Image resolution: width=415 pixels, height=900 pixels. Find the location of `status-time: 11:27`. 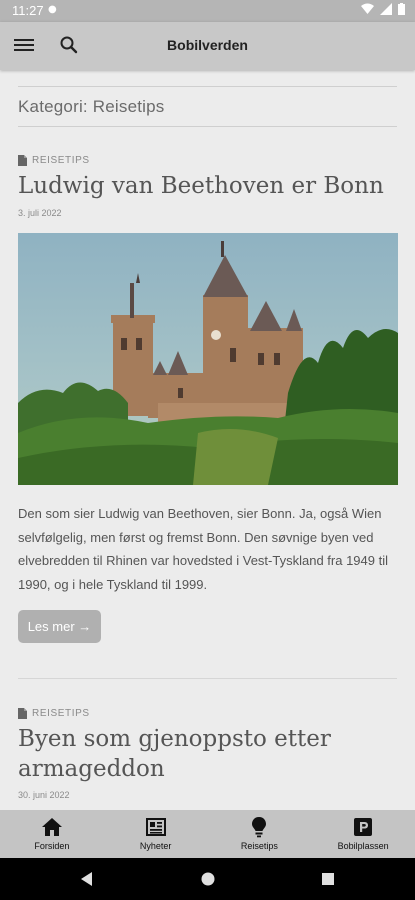

status-time: 11:27 is located at coordinates (28, 10).